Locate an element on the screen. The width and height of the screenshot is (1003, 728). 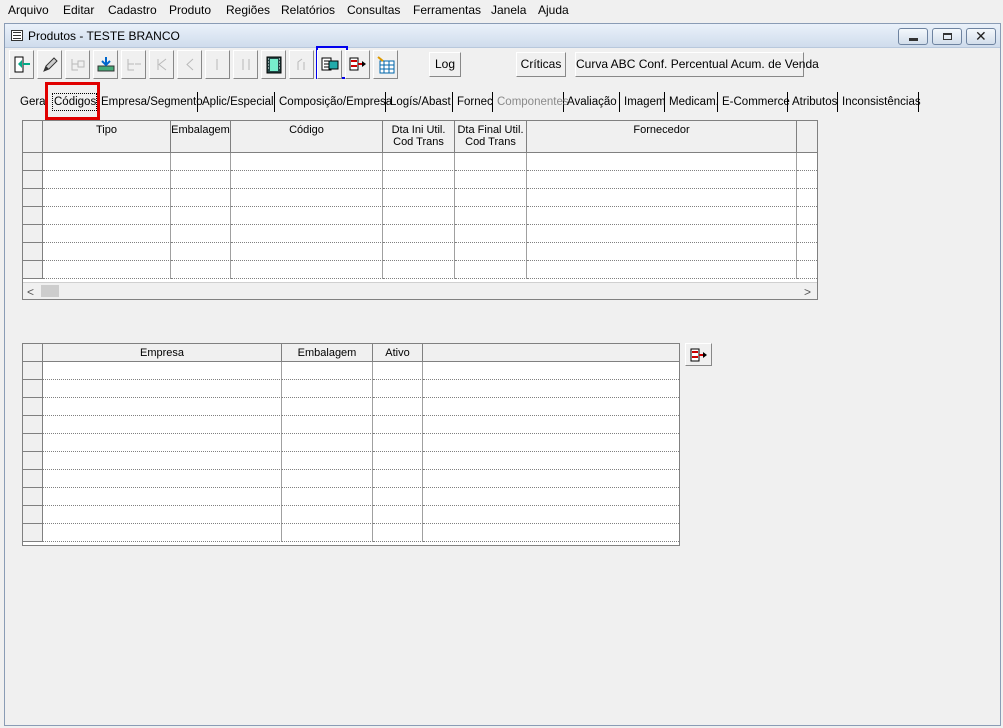
close-button: ✕ is located at coordinates (981, 36).